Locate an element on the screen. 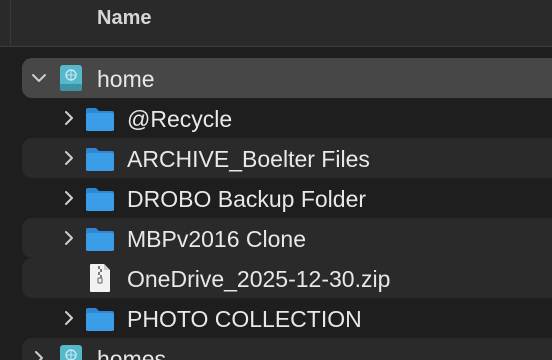  list-item-label: homes is located at coordinates (132, 353).